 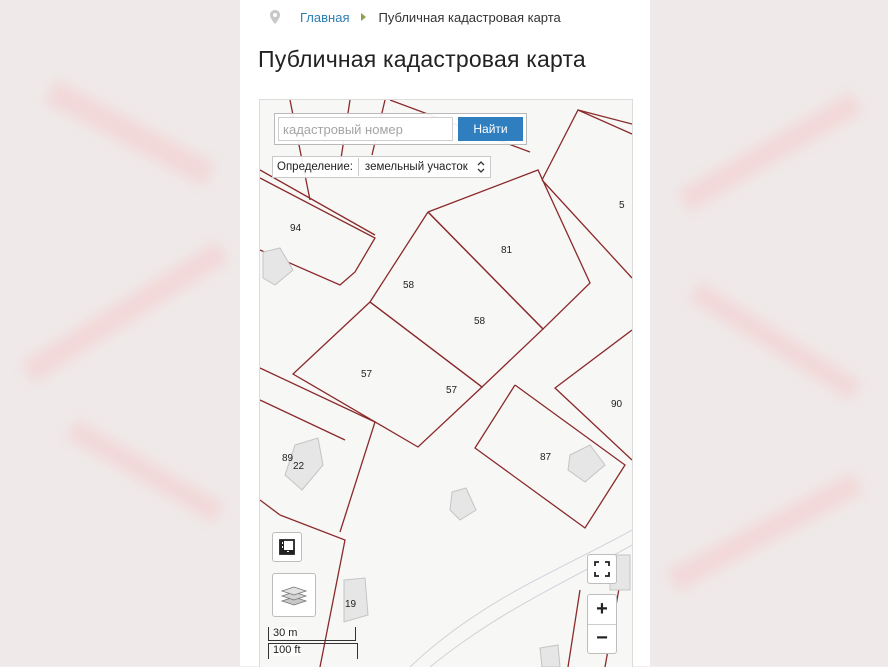 I want to click on search-button: Найти, so click(x=490, y=129).